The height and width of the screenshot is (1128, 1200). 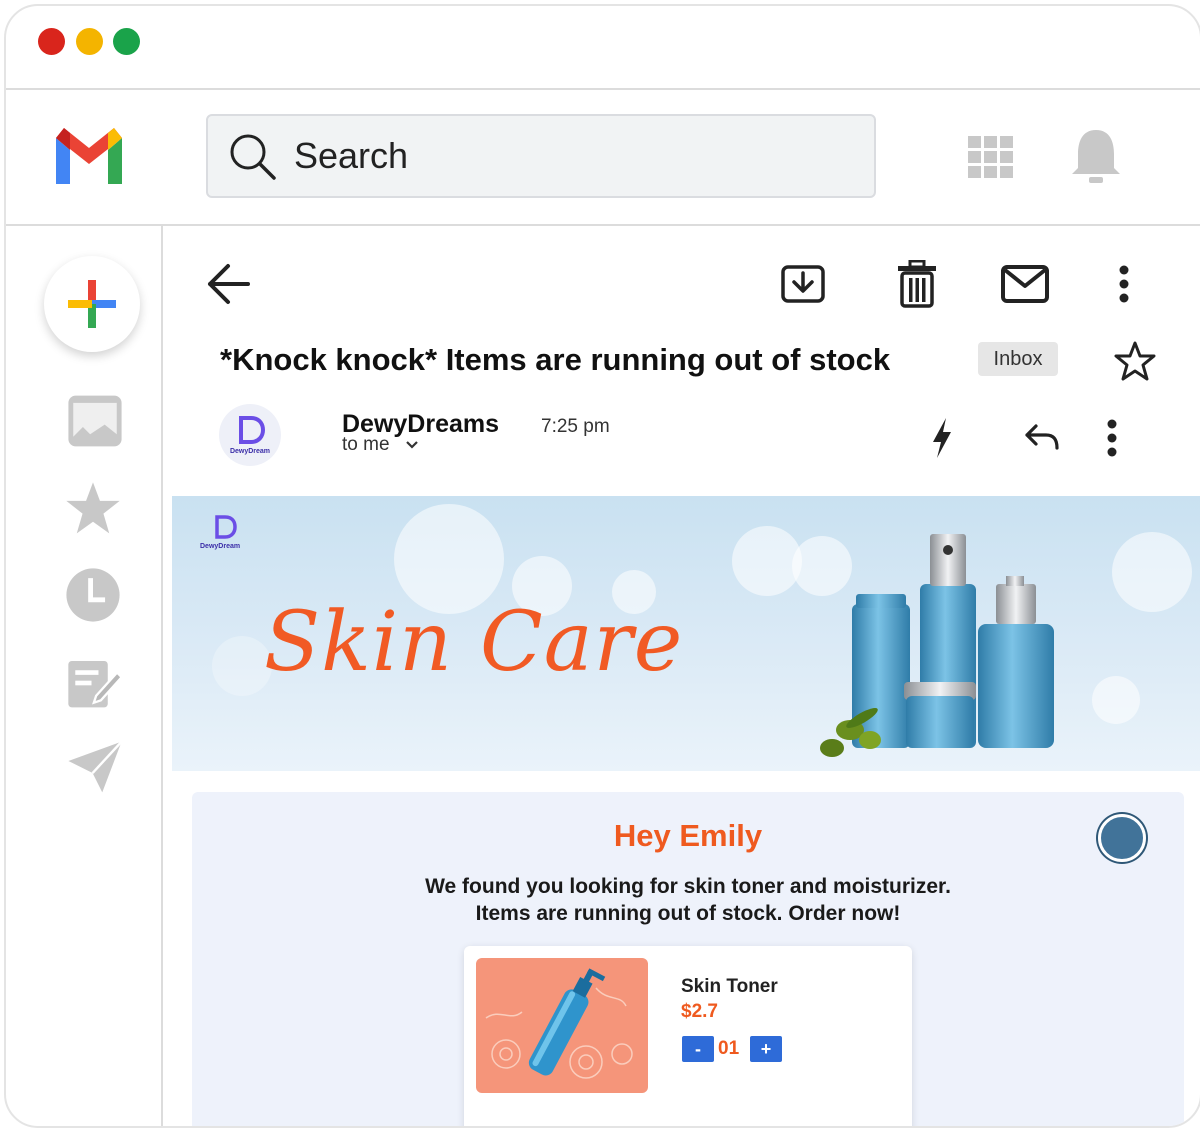 I want to click on title-divider, so click(x=603, y=89).